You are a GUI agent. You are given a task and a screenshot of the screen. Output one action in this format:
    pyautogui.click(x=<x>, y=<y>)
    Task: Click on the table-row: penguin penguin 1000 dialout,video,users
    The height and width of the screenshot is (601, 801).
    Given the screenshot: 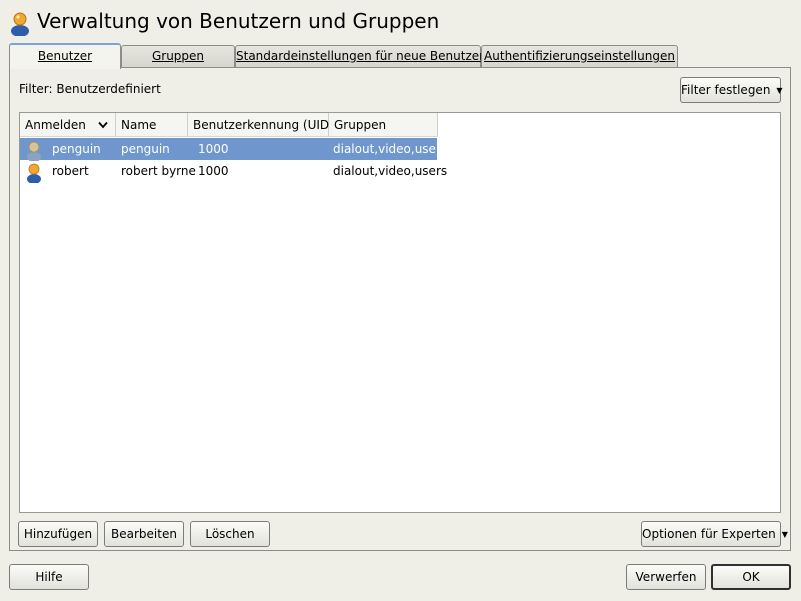 What is the action you would take?
    pyautogui.click(x=233, y=149)
    